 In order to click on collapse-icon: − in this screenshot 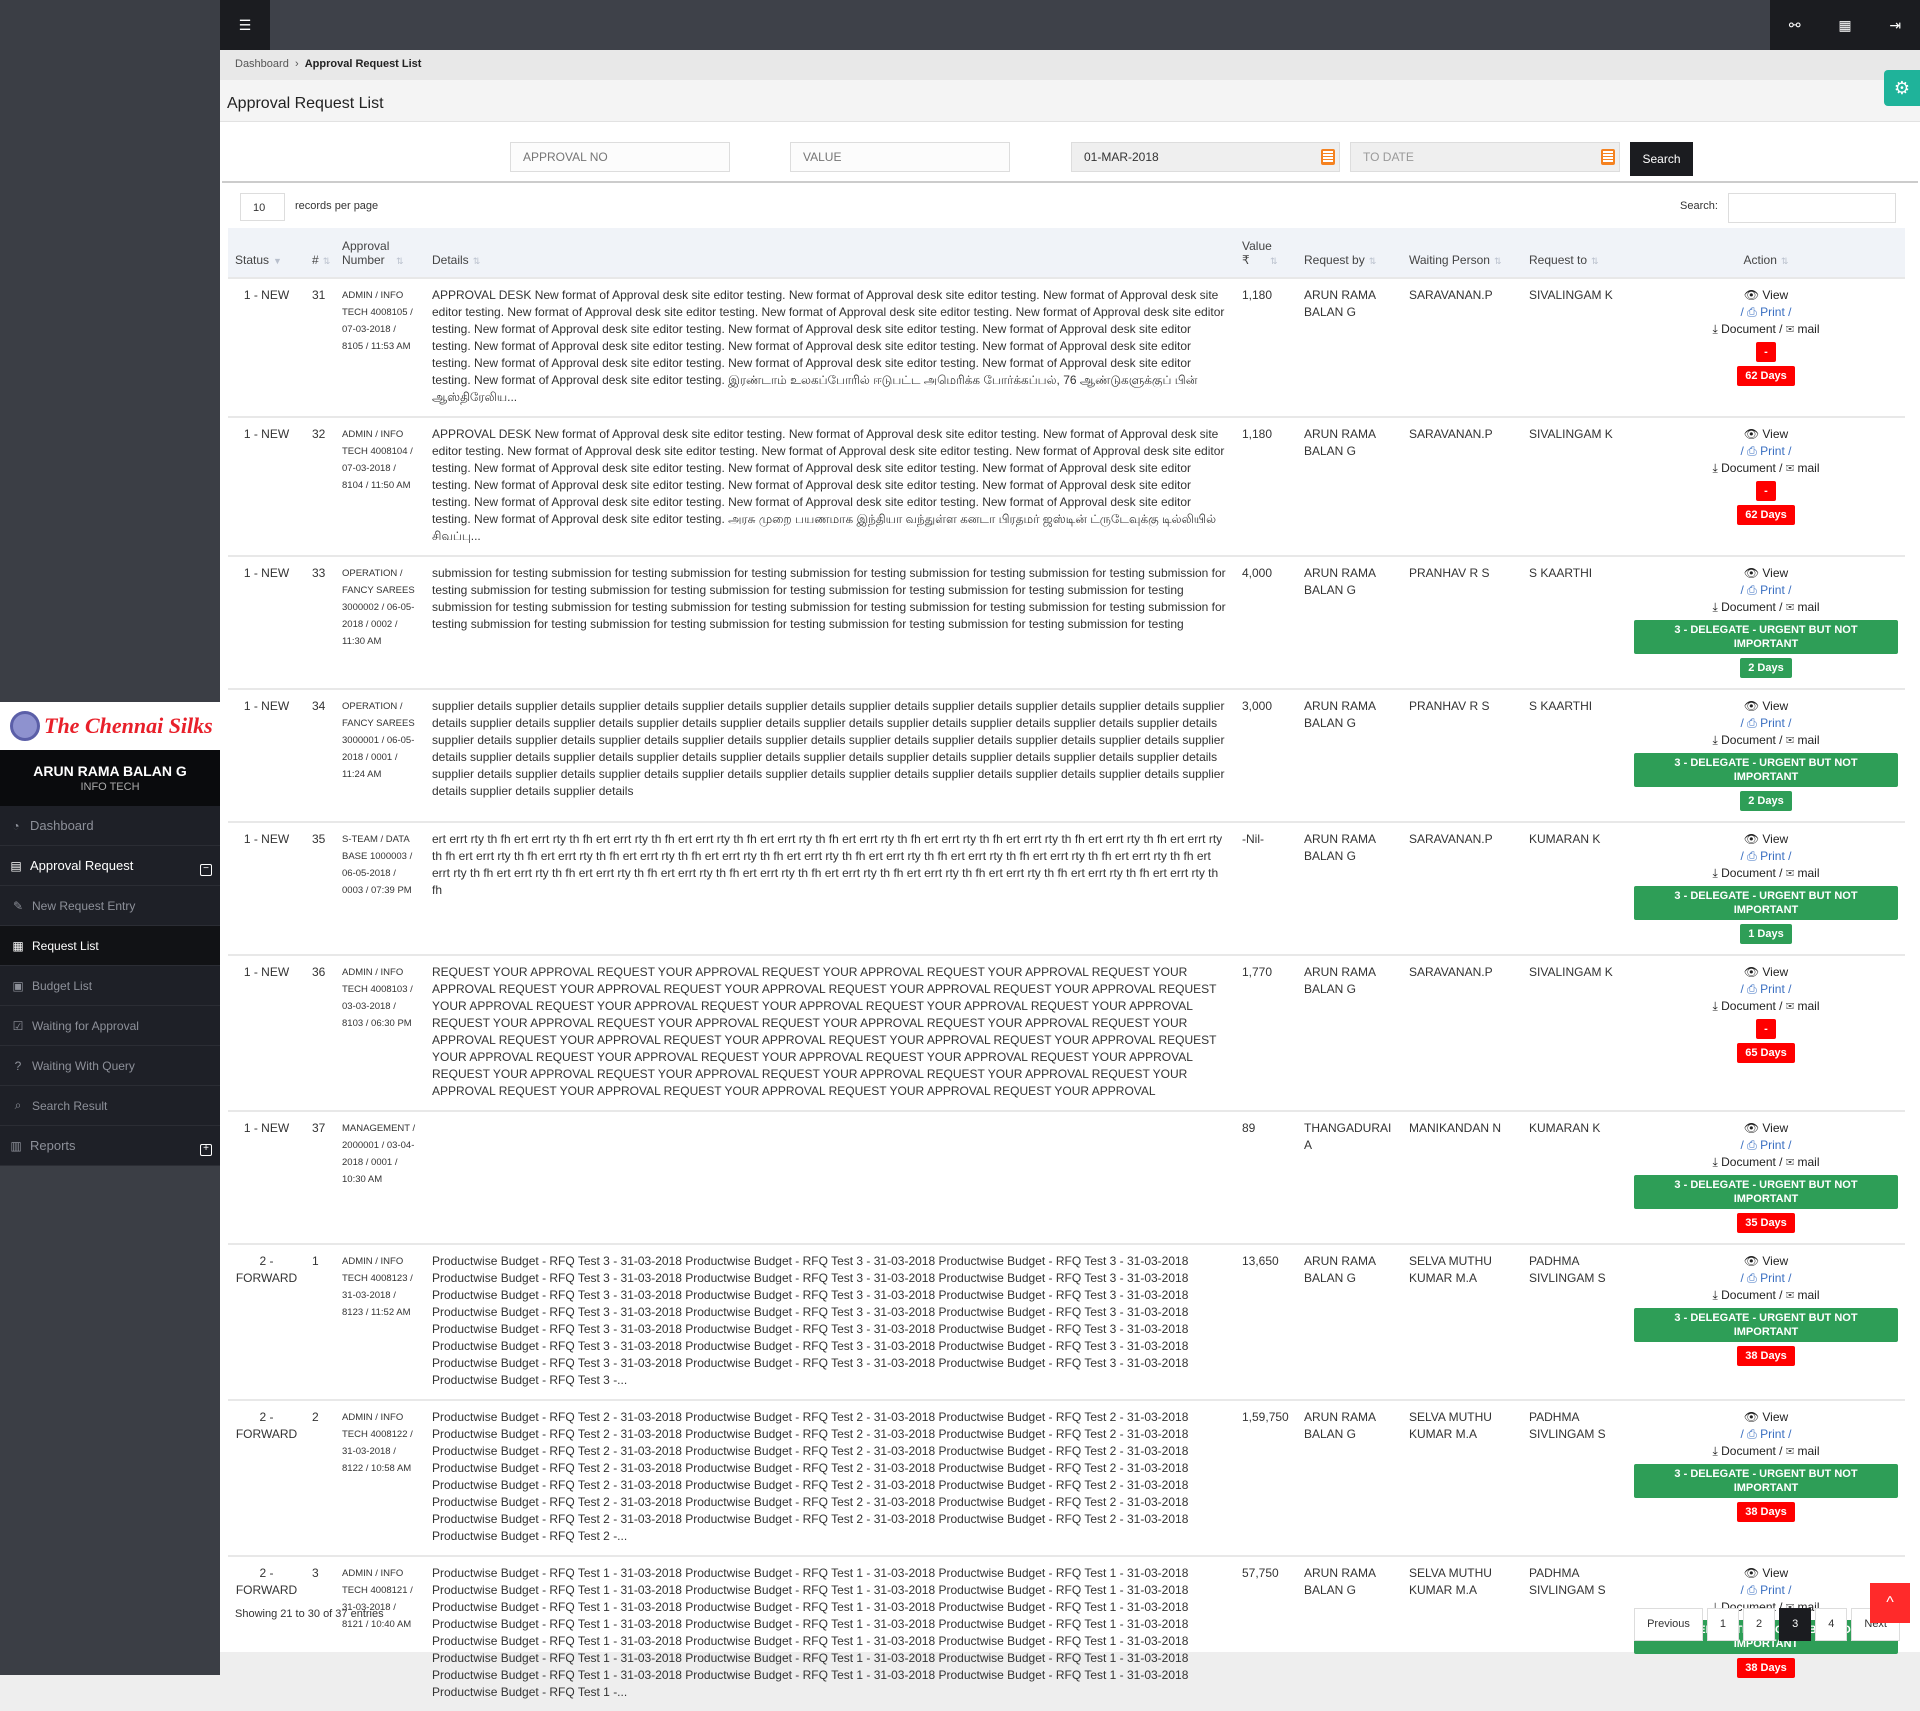, I will do `click(206, 870)`.